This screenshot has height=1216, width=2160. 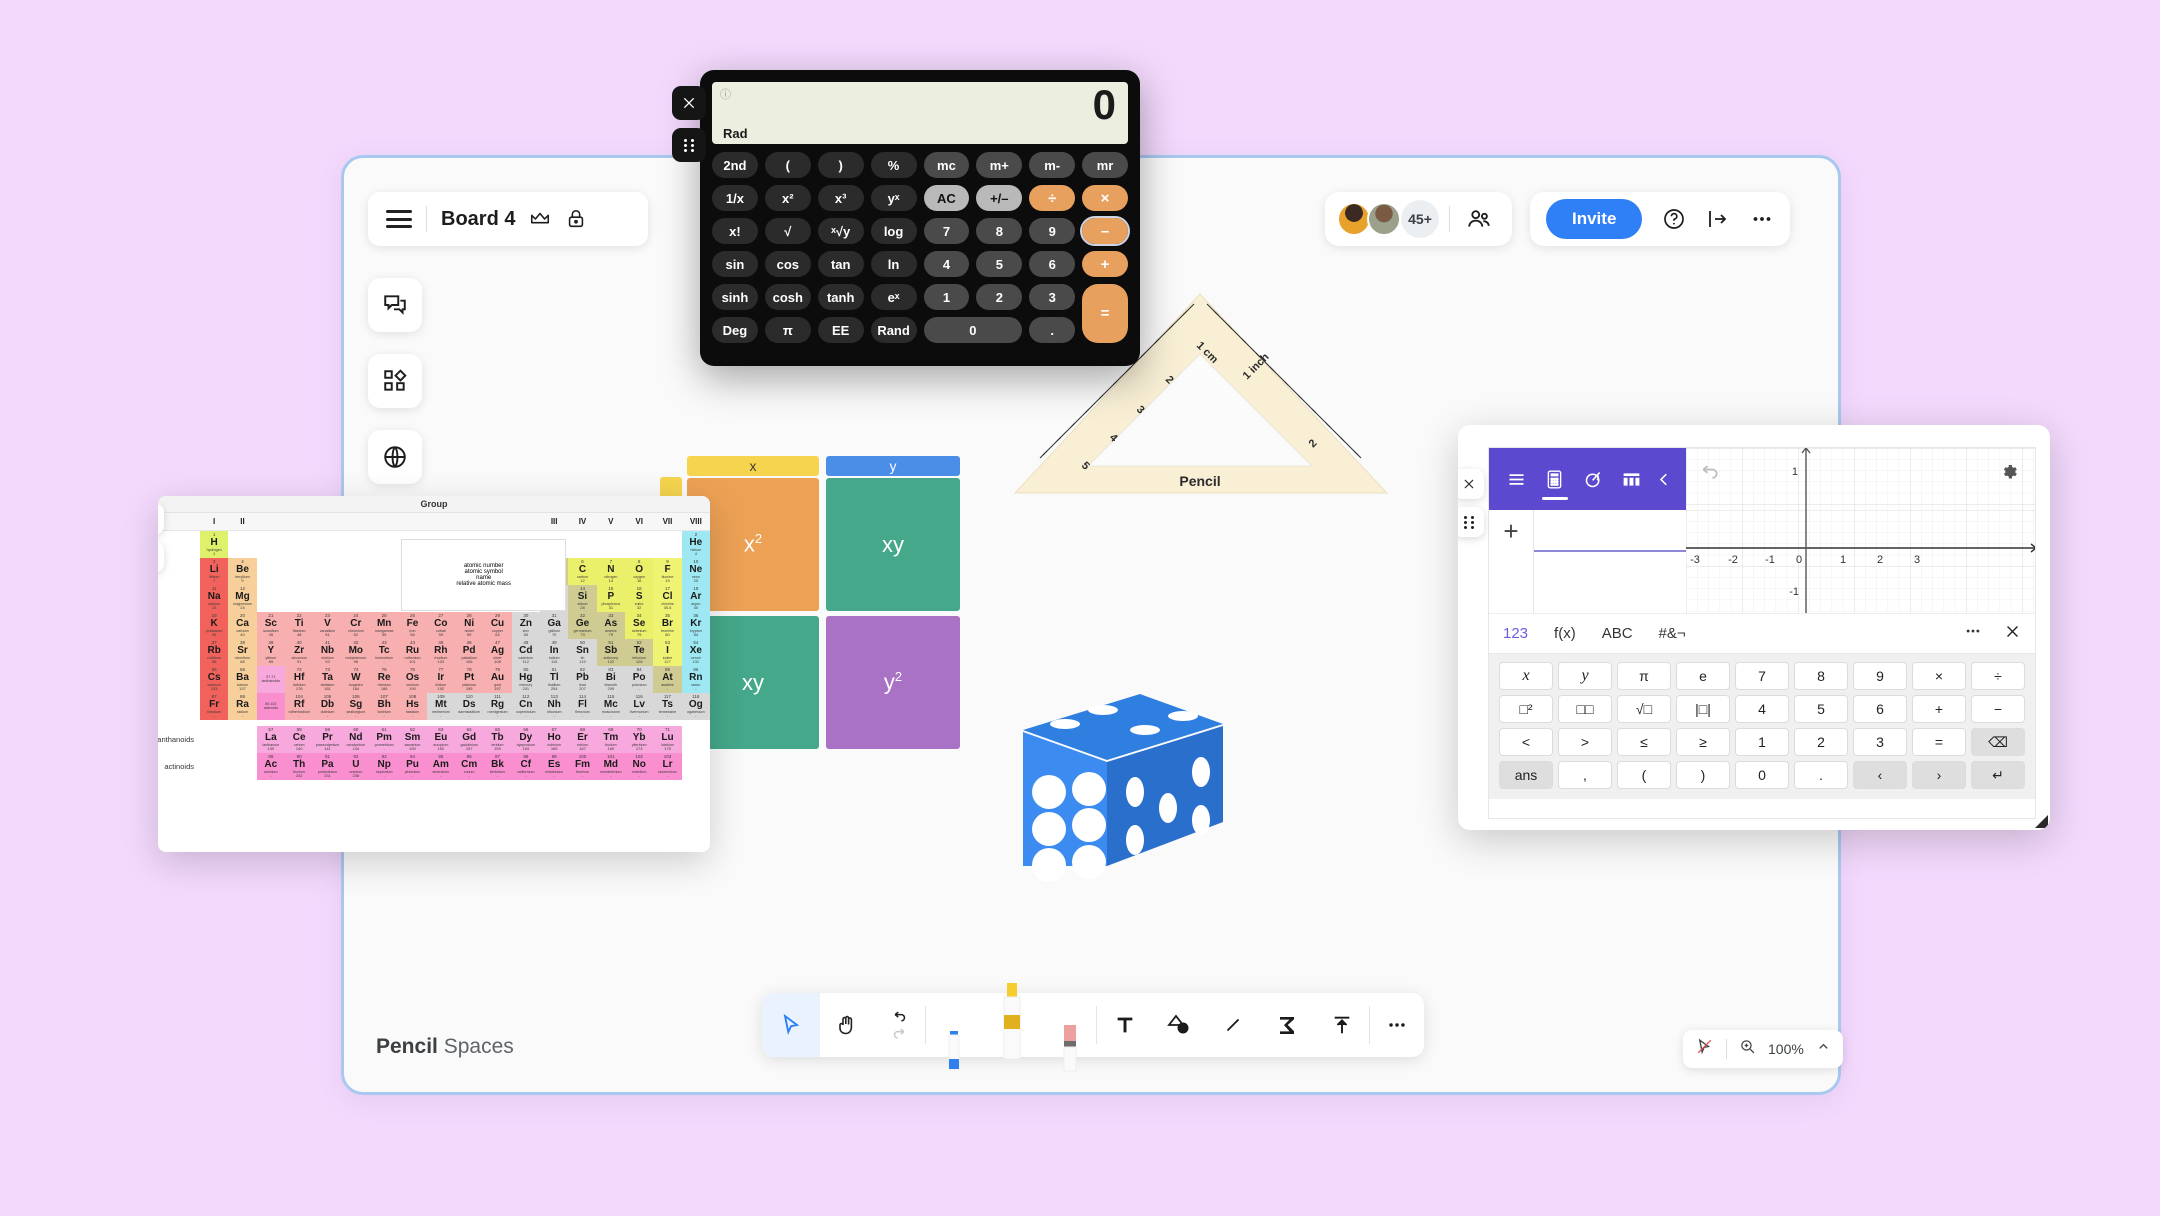 What do you see at coordinates (270, 679) in the screenshot?
I see `element-range-cell: 57-71 lanthanoids` at bounding box center [270, 679].